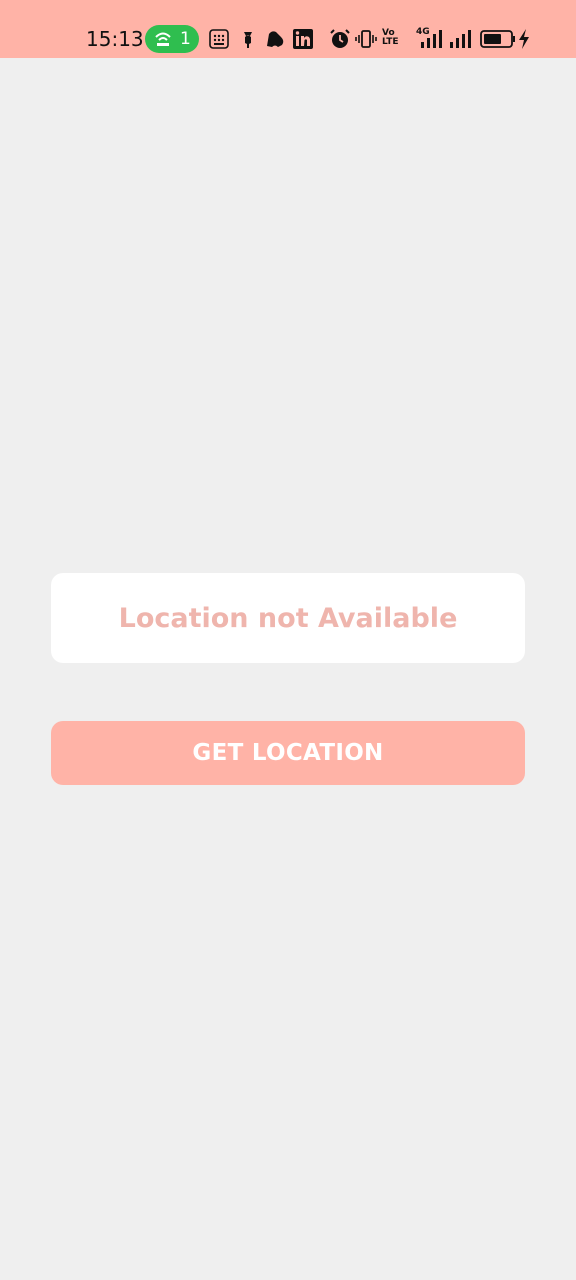 The width and height of the screenshot is (576, 1280). I want to click on status-bar: 15:13 1 Vo LTE 4G, so click(288, 29).